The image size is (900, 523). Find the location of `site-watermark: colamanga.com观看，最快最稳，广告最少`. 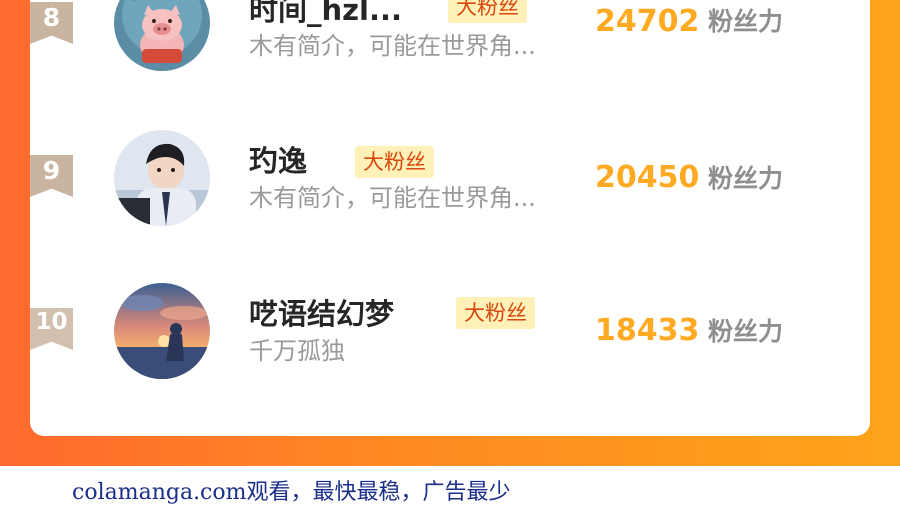

site-watermark: colamanga.com观看，最快最稳，广告最少 is located at coordinates (291, 492).